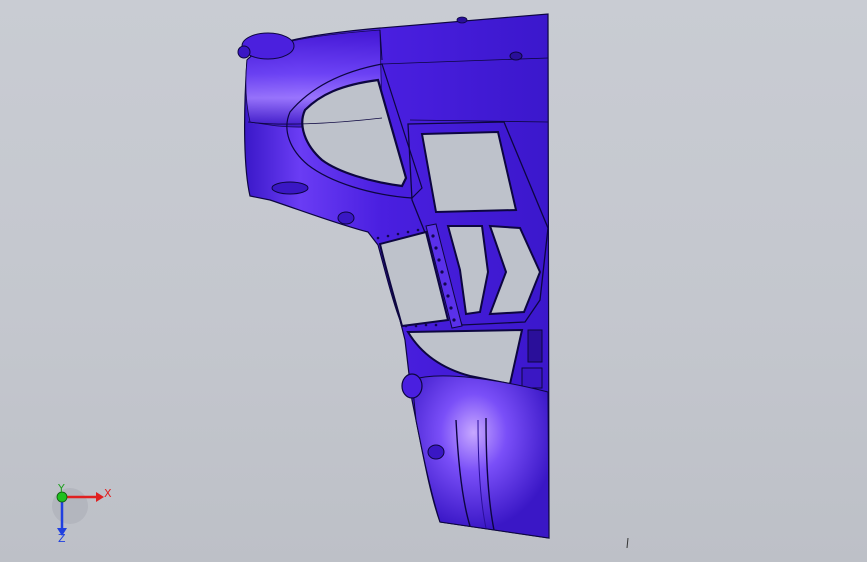 This screenshot has height=562, width=867. Describe the element at coordinates (535, 346) in the screenshot. I see `side-vent` at that location.